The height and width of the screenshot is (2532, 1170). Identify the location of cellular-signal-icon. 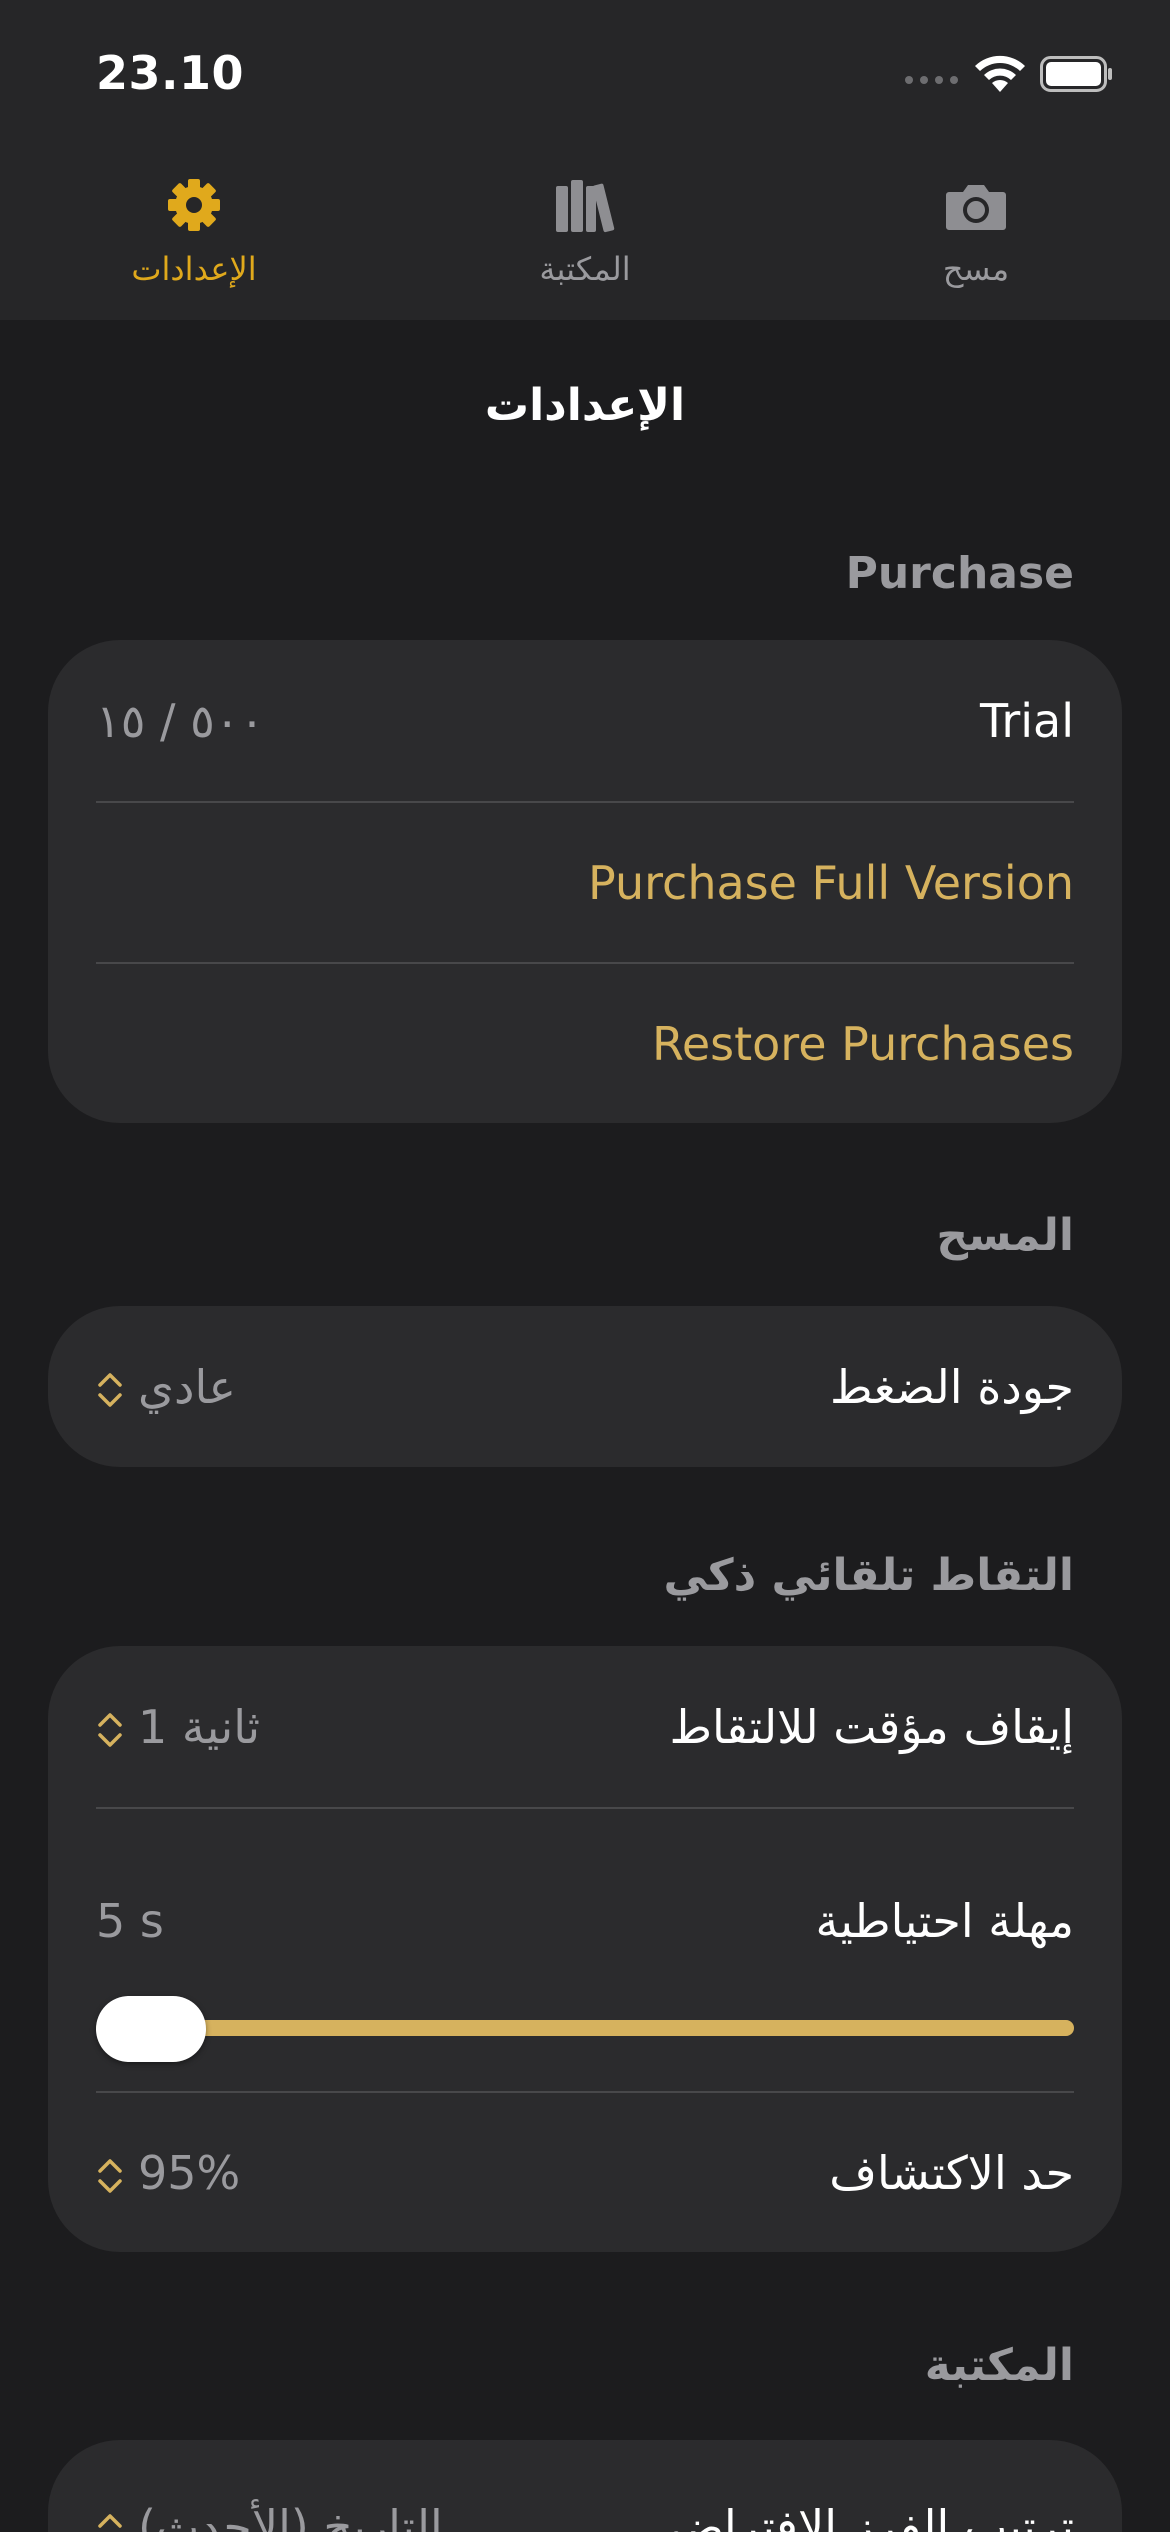
(931, 80).